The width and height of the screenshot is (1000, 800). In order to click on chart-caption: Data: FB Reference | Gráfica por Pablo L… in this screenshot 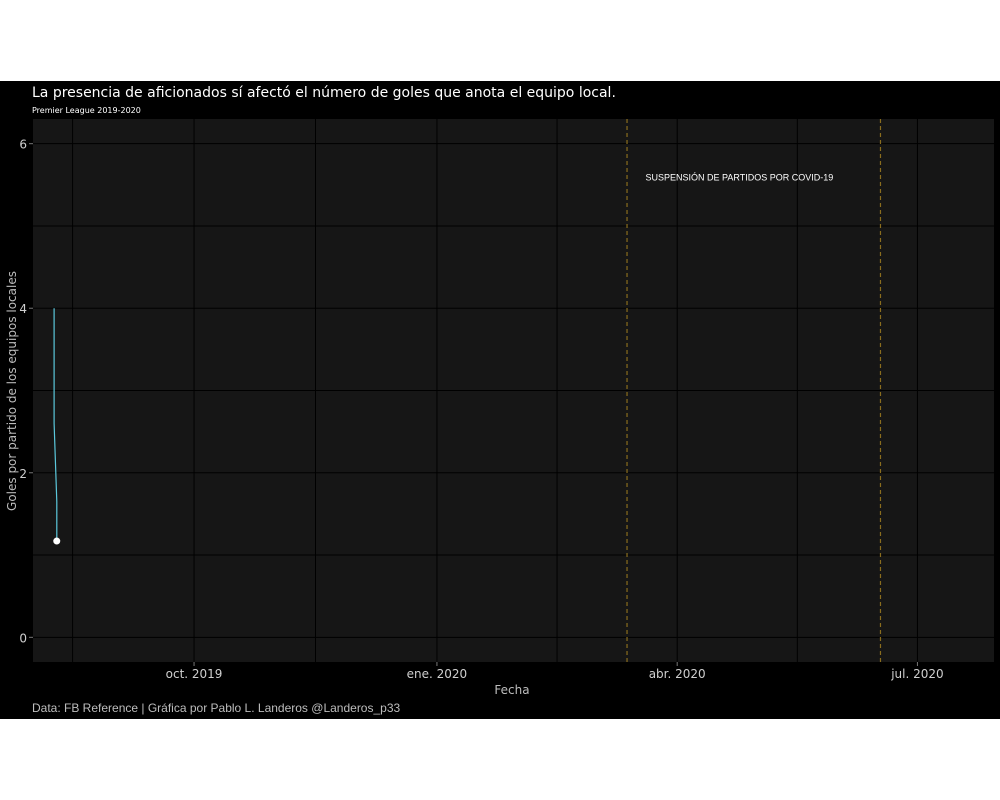, I will do `click(216, 708)`.